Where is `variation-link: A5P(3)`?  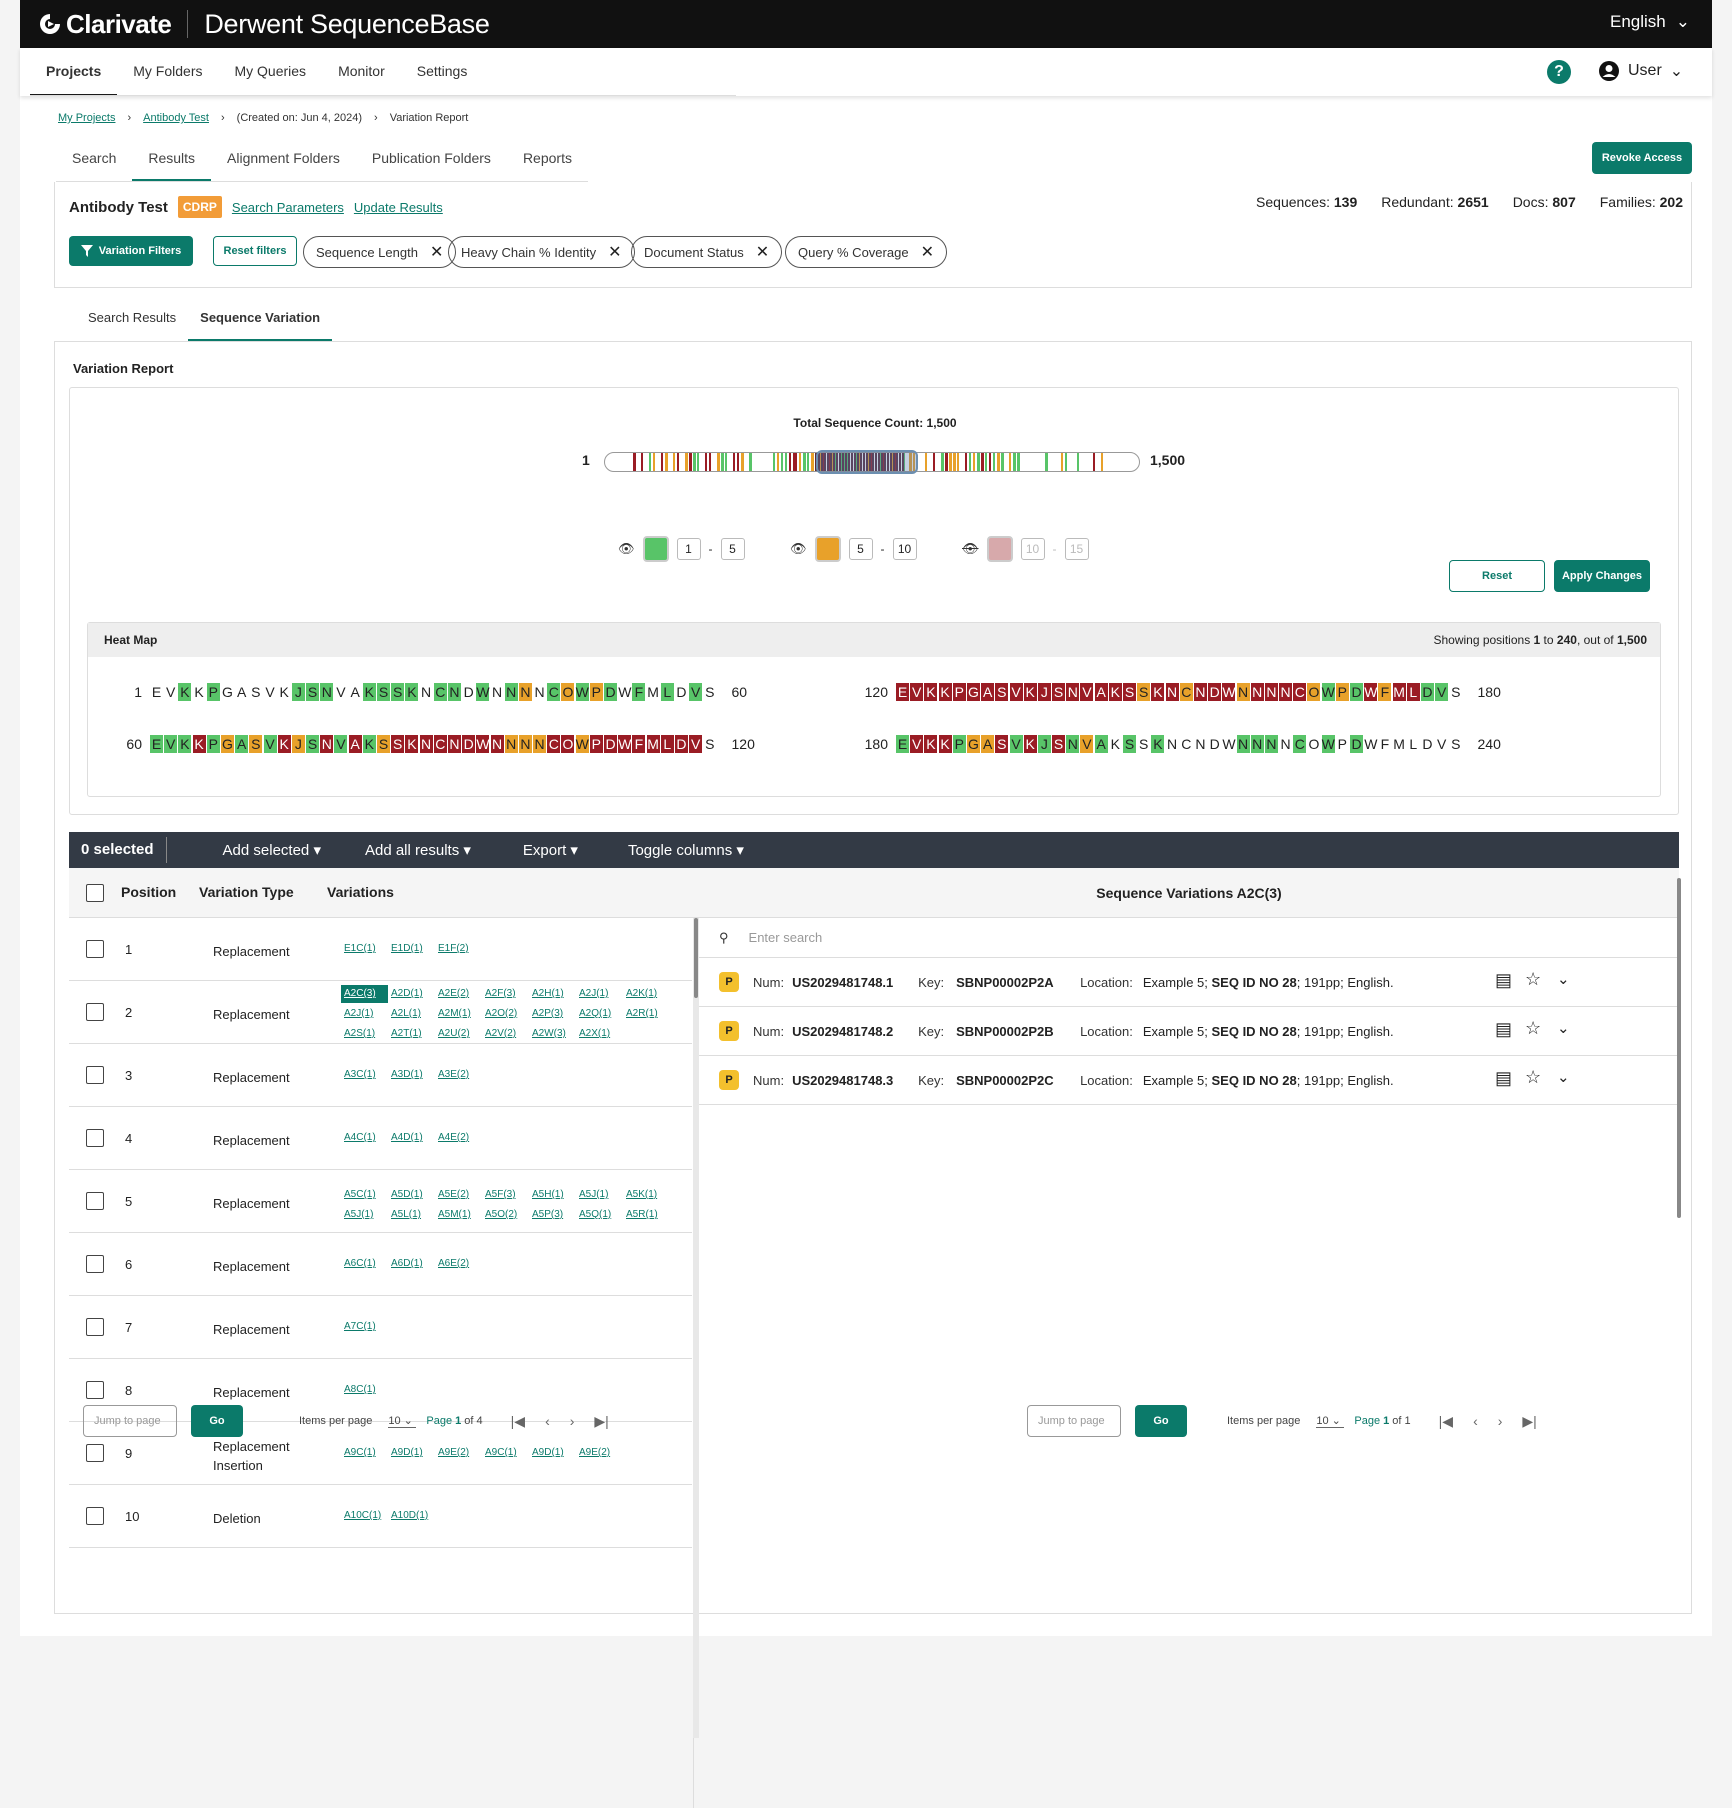
variation-link: A5P(3) is located at coordinates (552, 1215).